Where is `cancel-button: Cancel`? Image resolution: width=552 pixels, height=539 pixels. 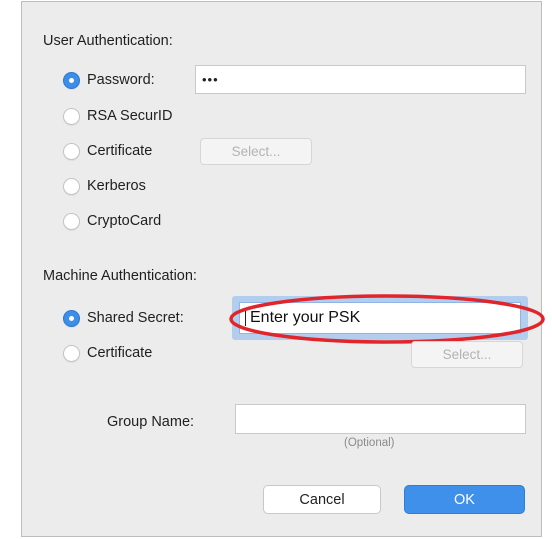
cancel-button: Cancel is located at coordinates (322, 499).